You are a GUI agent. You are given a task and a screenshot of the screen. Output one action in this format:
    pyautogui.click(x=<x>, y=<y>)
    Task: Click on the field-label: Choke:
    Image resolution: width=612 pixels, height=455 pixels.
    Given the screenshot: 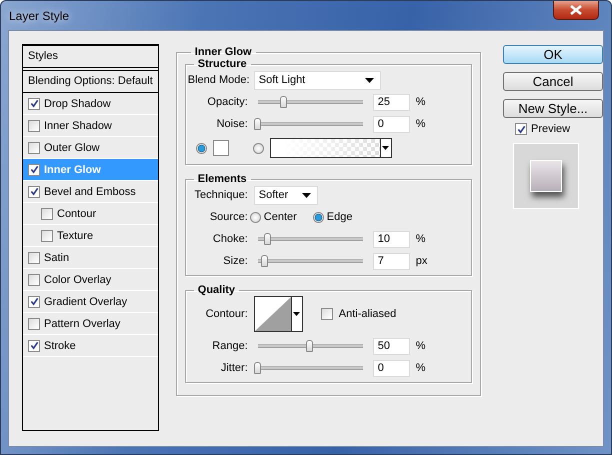 What is the action you would take?
    pyautogui.click(x=230, y=239)
    